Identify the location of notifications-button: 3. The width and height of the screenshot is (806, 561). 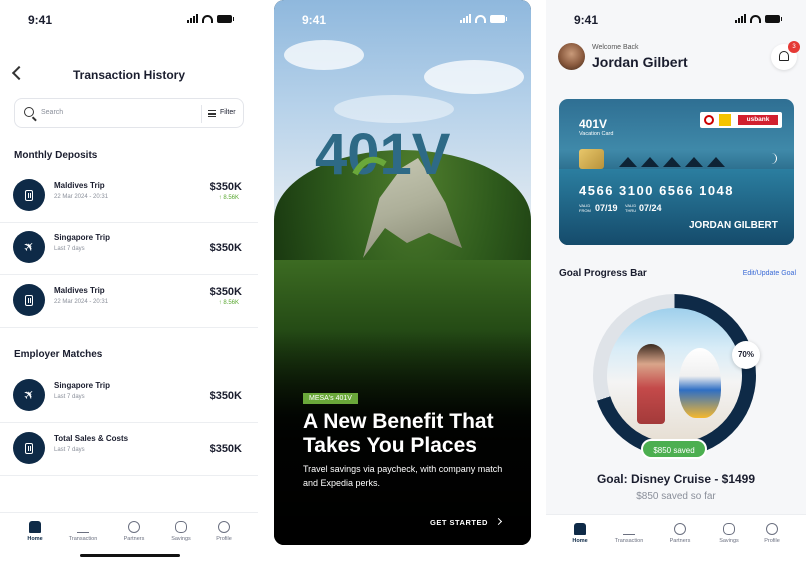
(785, 55).